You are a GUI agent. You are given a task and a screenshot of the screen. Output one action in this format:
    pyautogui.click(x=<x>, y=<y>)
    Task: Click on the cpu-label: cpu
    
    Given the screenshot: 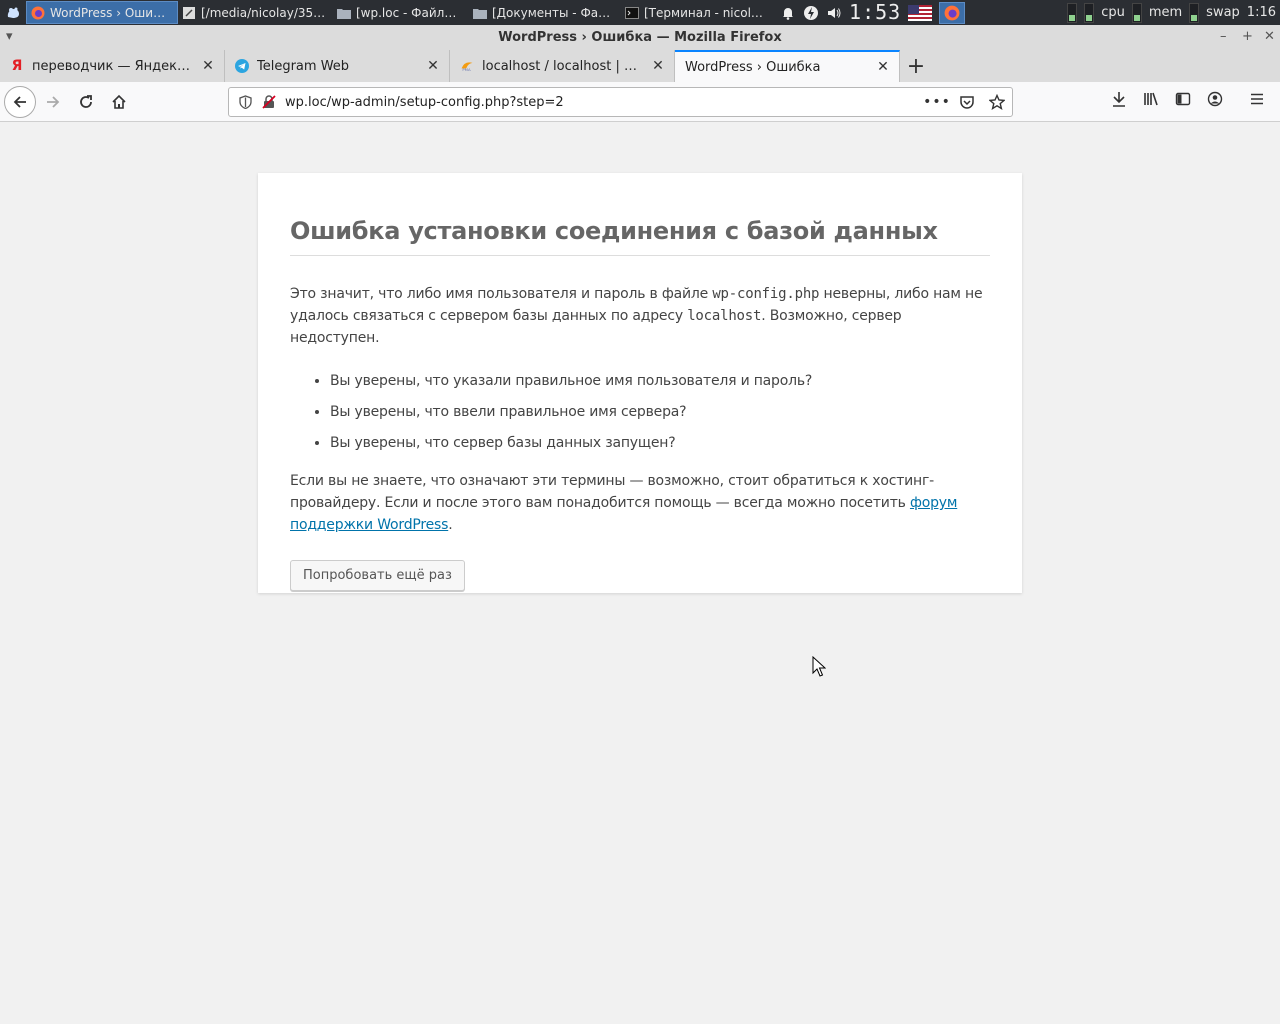 What is the action you would take?
    pyautogui.click(x=1113, y=12)
    